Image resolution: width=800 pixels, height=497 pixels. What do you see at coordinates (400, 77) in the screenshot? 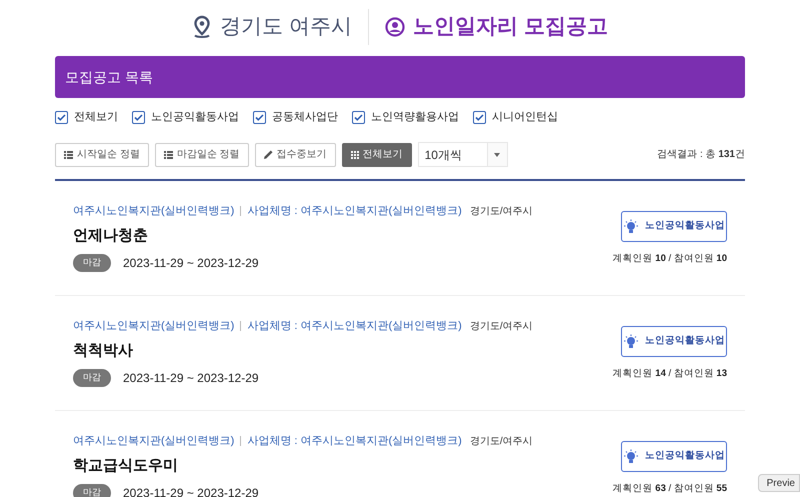
I see `panel-header: 모집공고 목록` at bounding box center [400, 77].